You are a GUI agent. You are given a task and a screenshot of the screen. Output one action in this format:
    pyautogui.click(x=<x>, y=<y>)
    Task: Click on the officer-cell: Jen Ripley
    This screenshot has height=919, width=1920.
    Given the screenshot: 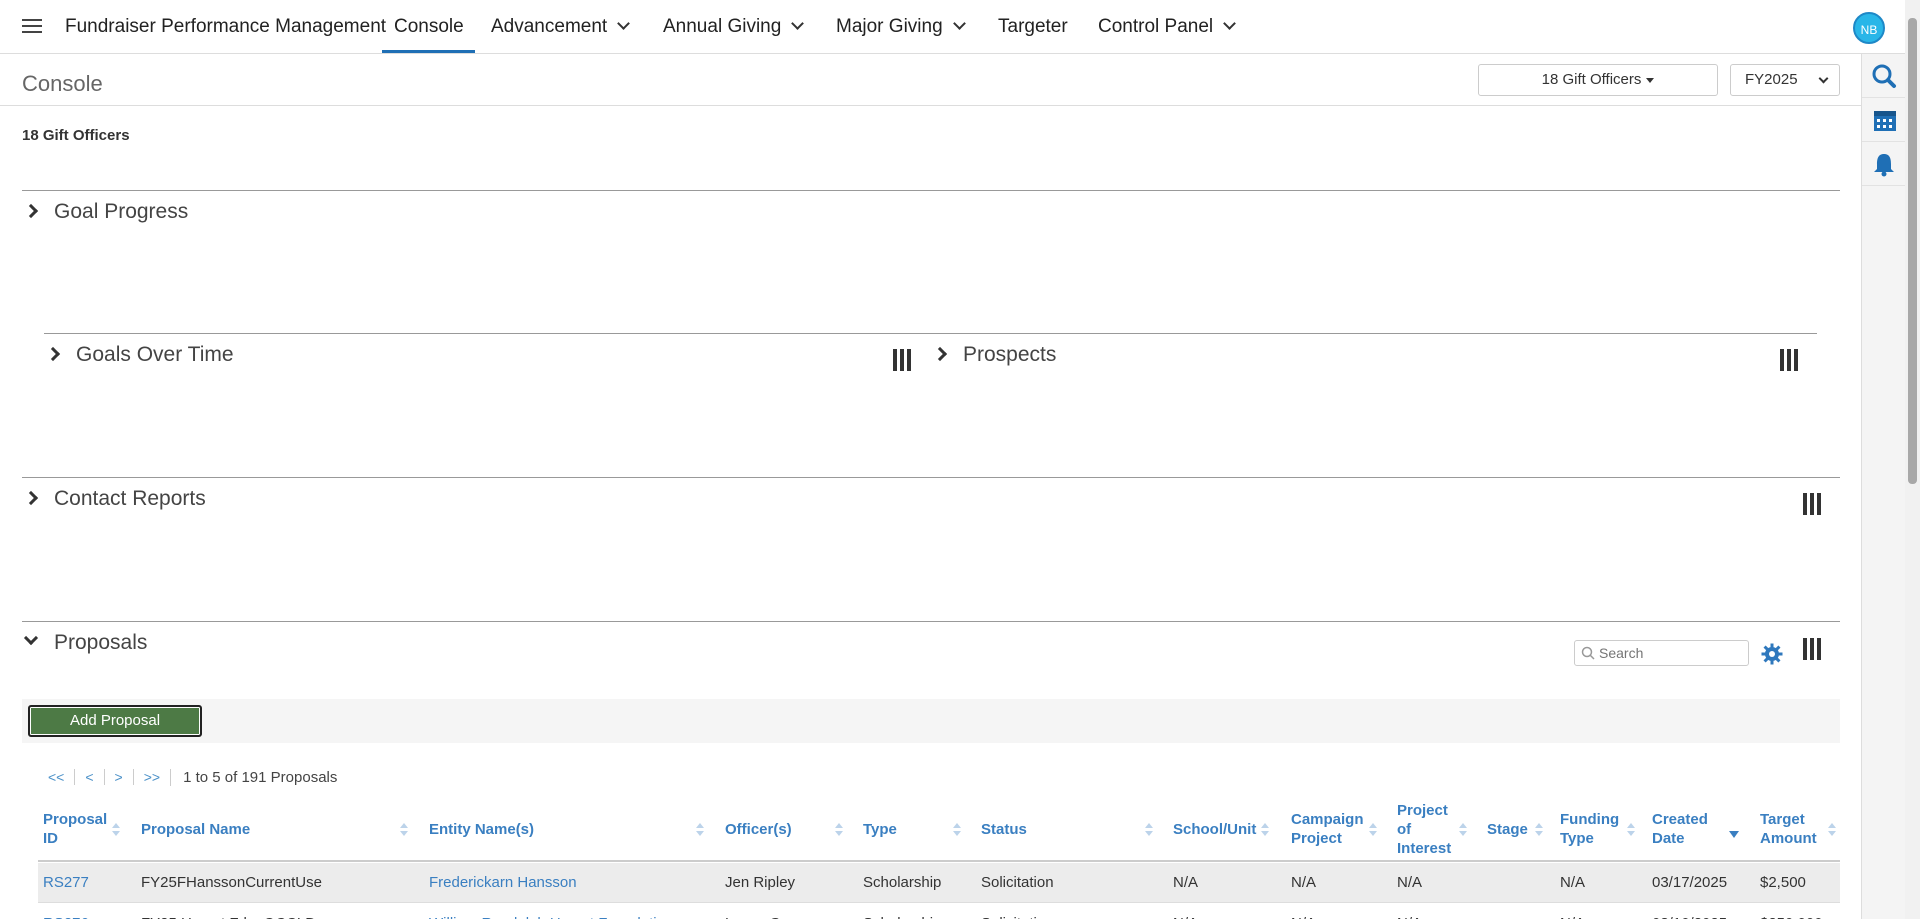 What is the action you would take?
    pyautogui.click(x=760, y=882)
    